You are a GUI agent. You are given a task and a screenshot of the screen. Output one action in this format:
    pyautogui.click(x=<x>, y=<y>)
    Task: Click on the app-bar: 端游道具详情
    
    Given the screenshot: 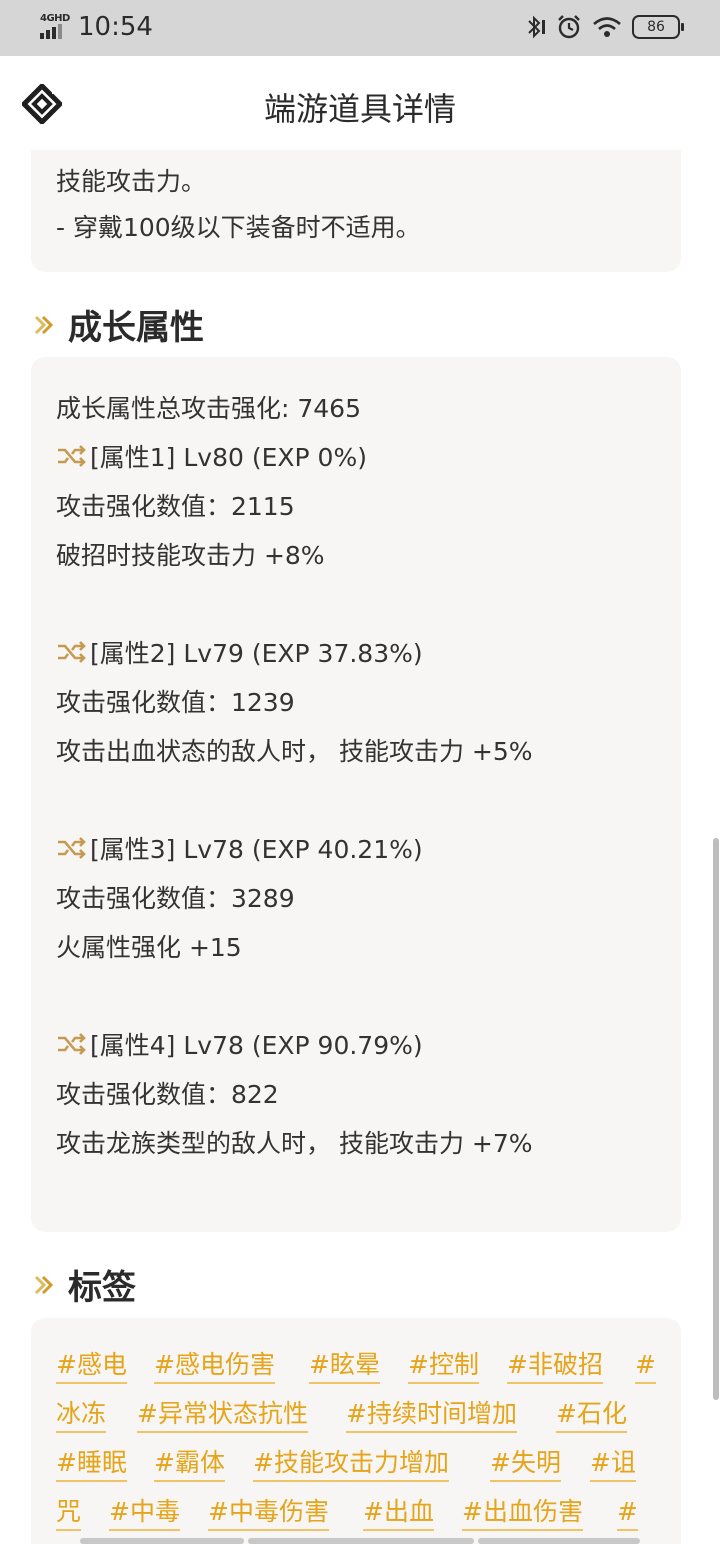 What is the action you would take?
    pyautogui.click(x=360, y=104)
    